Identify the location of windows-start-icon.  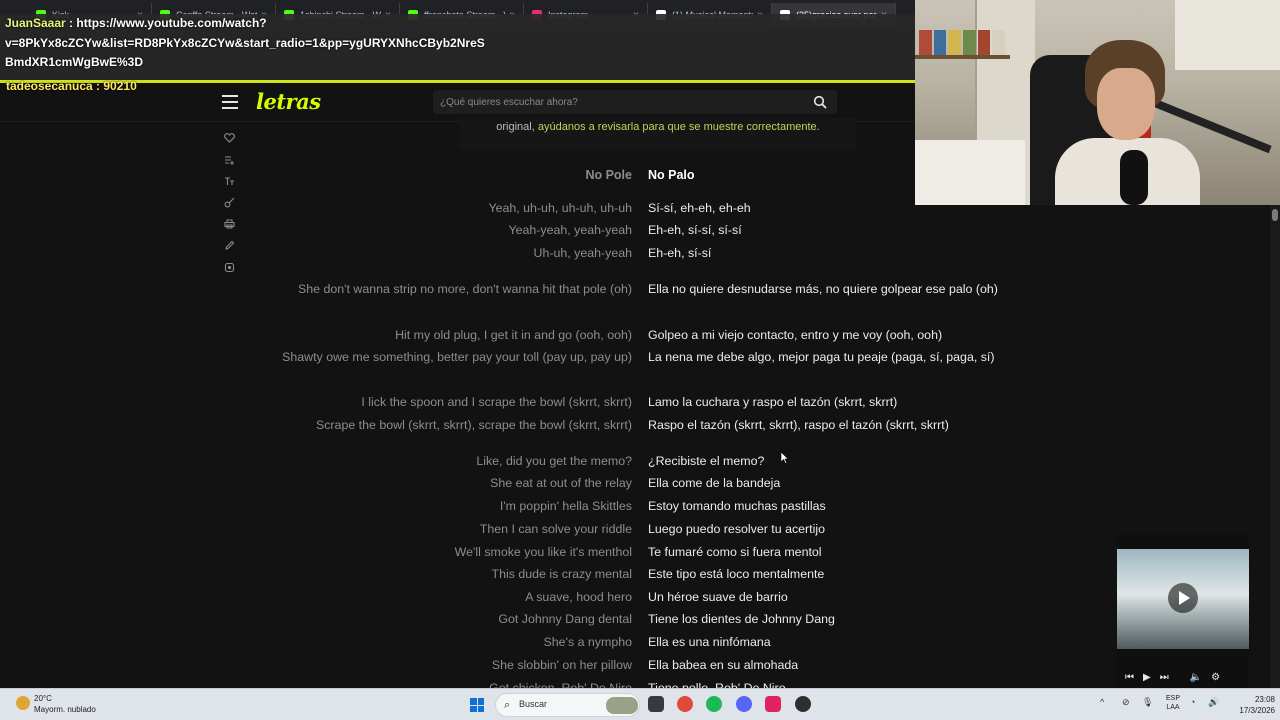
(477, 705).